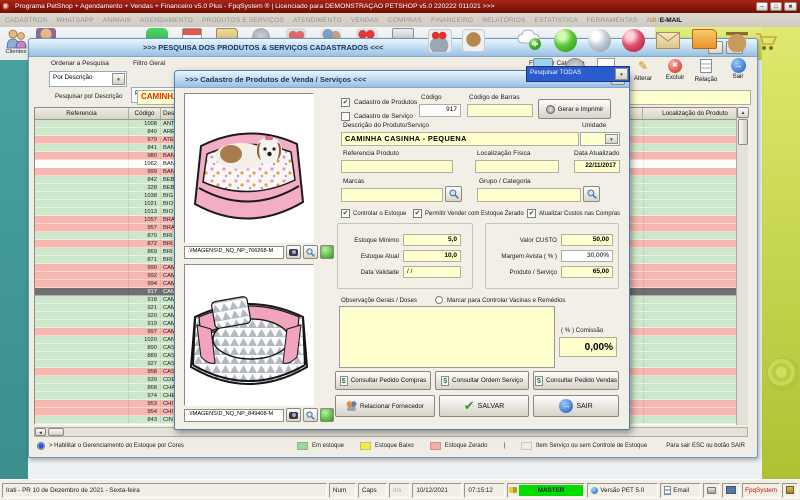 The height and width of the screenshot is (500, 800). I want to click on descricao-input: CAMINHA CASINHA - PEQUENA, so click(460, 139).